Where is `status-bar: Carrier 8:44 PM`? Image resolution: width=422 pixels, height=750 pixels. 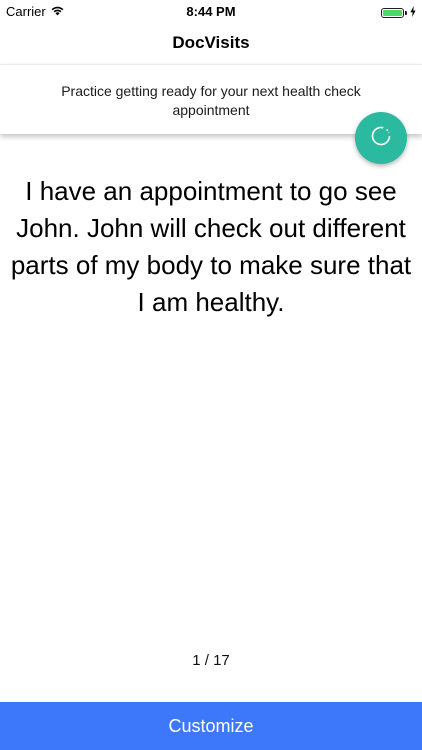 status-bar: Carrier 8:44 PM is located at coordinates (211, 11).